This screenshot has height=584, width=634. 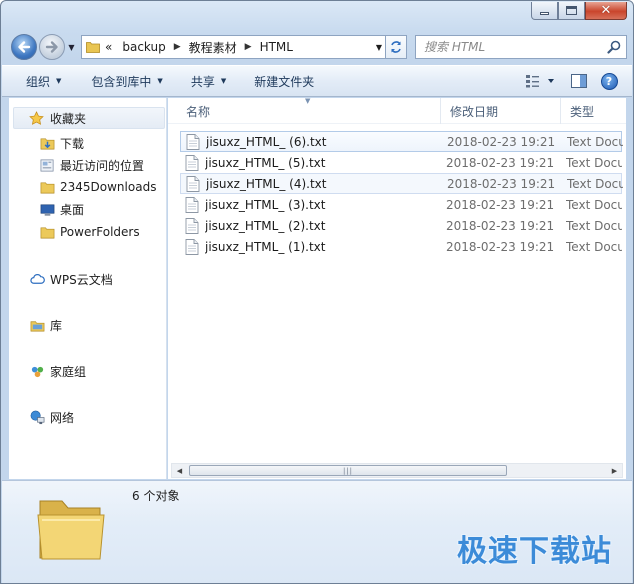 I want to click on nav-item-powerfolders: PowerFolders, so click(x=87, y=232).